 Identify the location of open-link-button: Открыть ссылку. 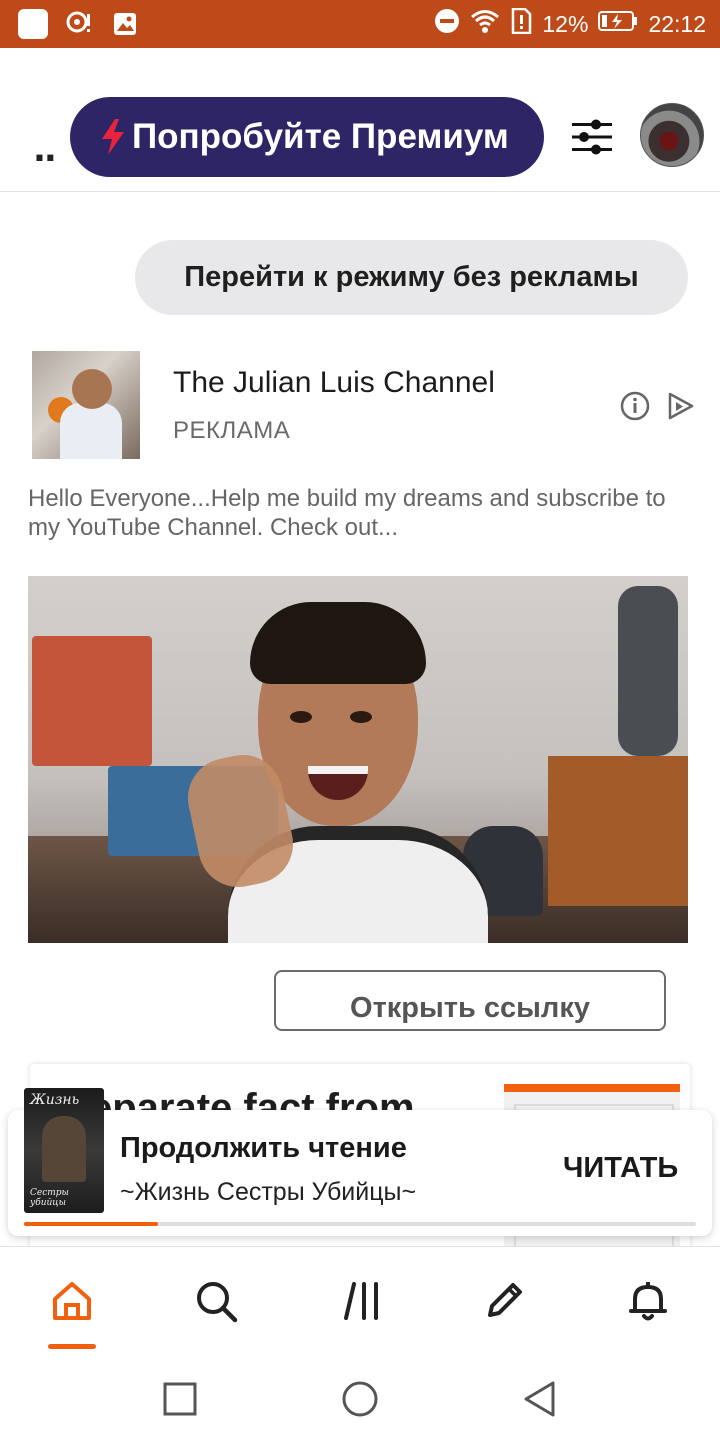
(470, 1000).